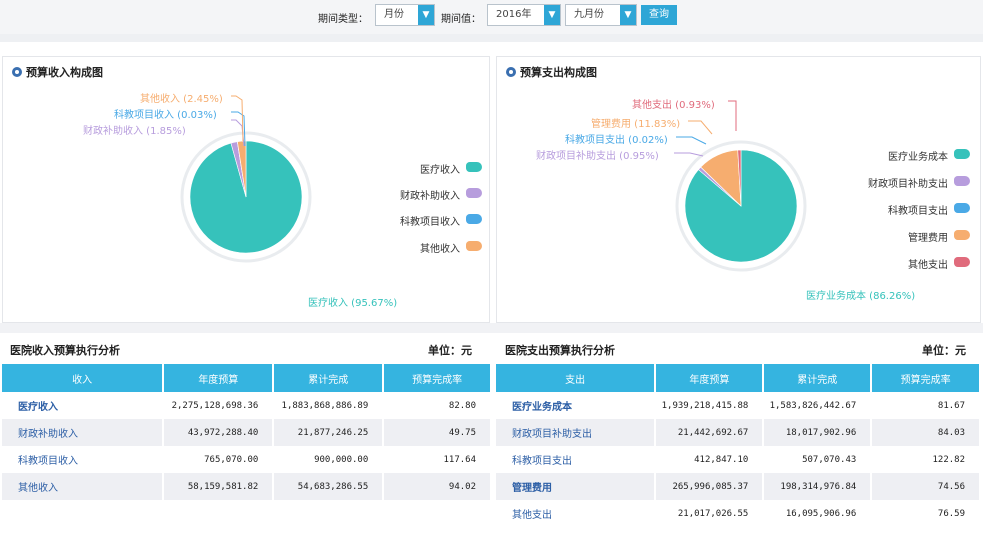 The width and height of the screenshot is (983, 547). I want to click on annual-budget-cell: 2,275,128,698.36, so click(219, 405).